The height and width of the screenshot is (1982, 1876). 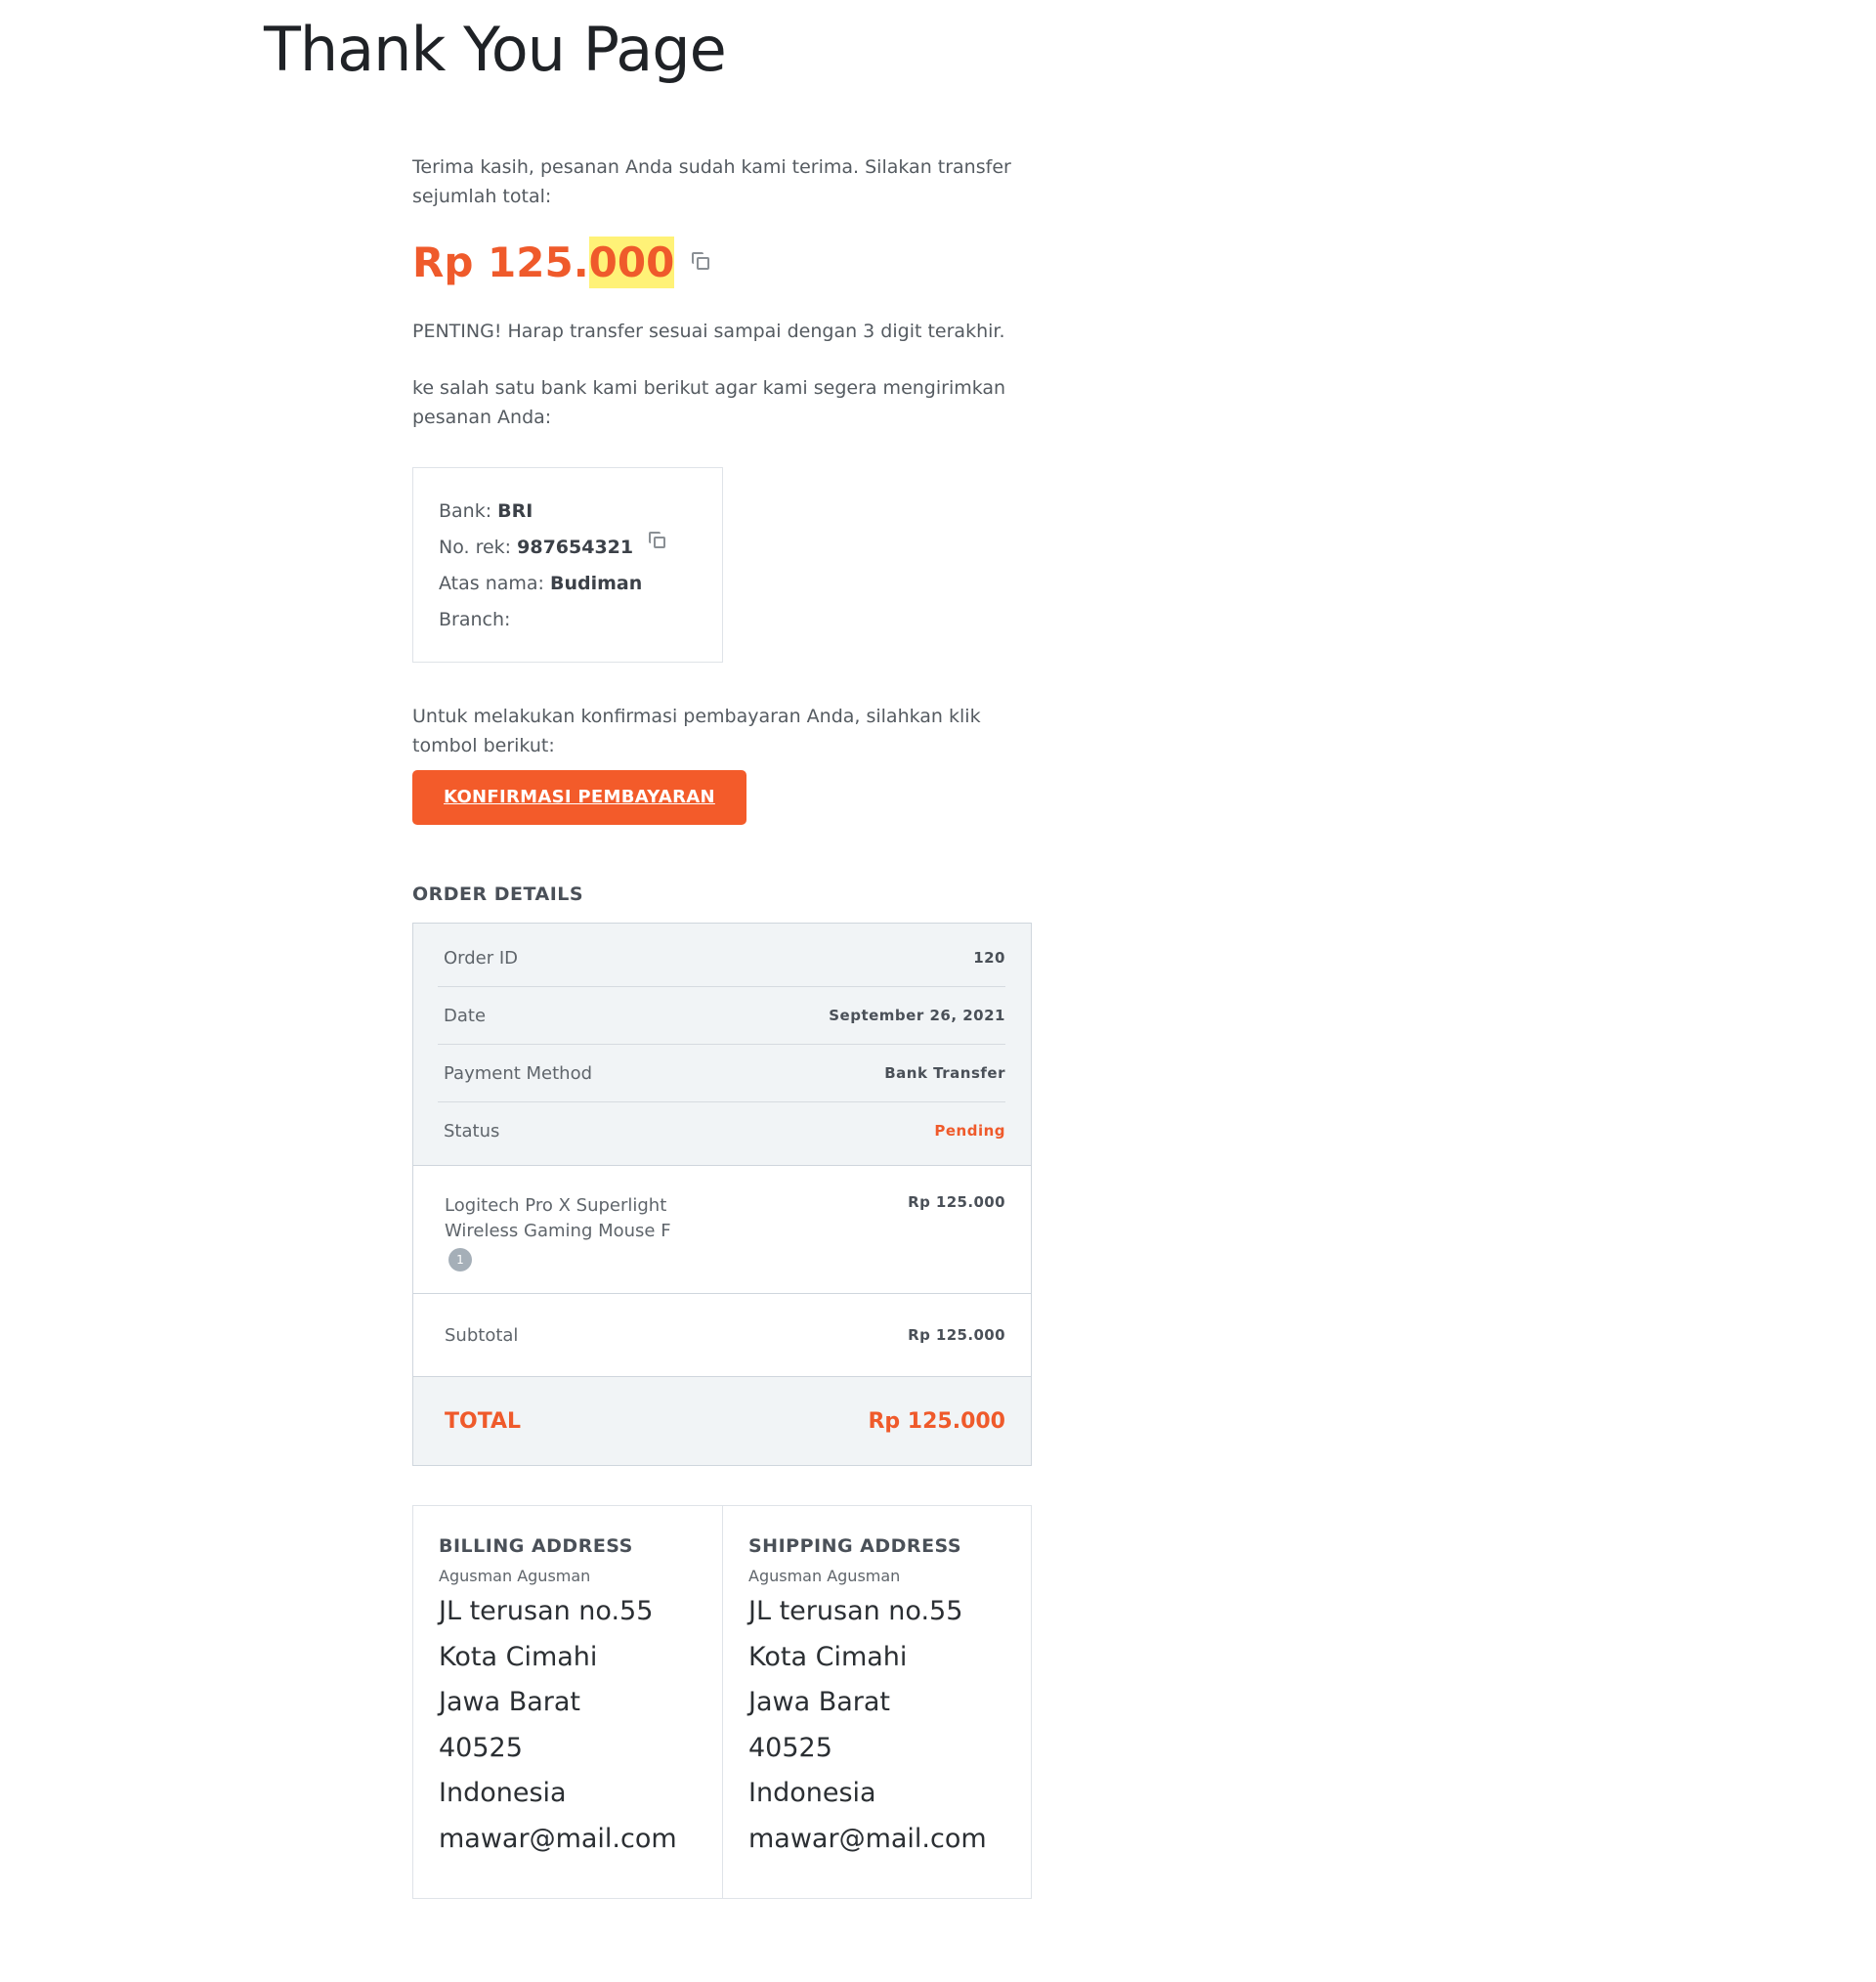 What do you see at coordinates (482, 1335) in the screenshot?
I see `subtotal-label: Subtotal` at bounding box center [482, 1335].